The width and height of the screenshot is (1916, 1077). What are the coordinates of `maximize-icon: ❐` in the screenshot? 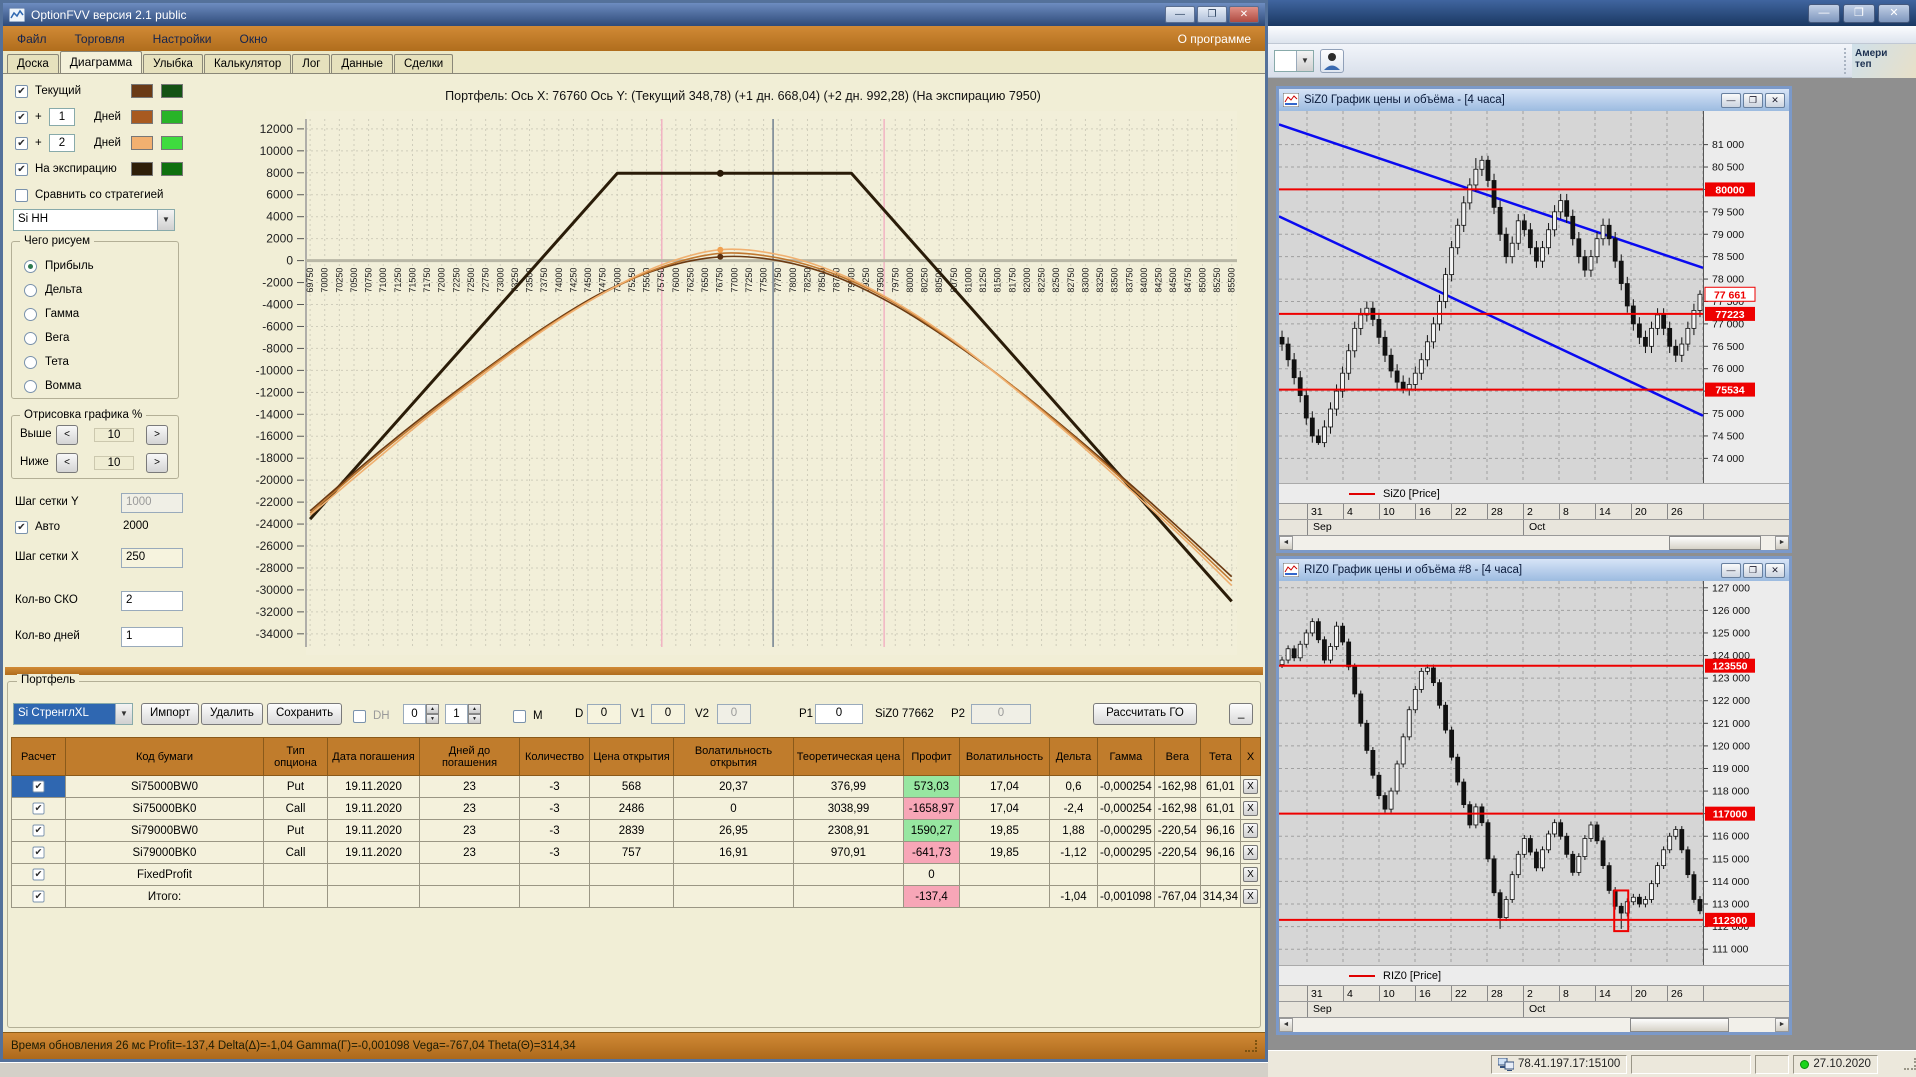 It's located at (1212, 14).